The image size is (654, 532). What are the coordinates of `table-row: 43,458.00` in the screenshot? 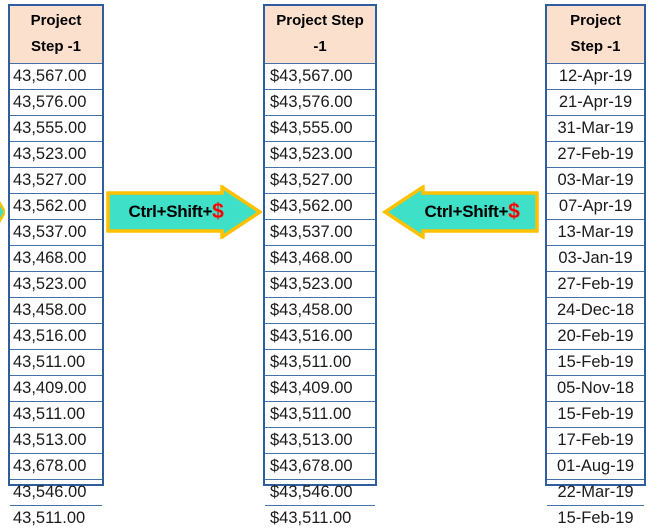 It's located at (56, 311).